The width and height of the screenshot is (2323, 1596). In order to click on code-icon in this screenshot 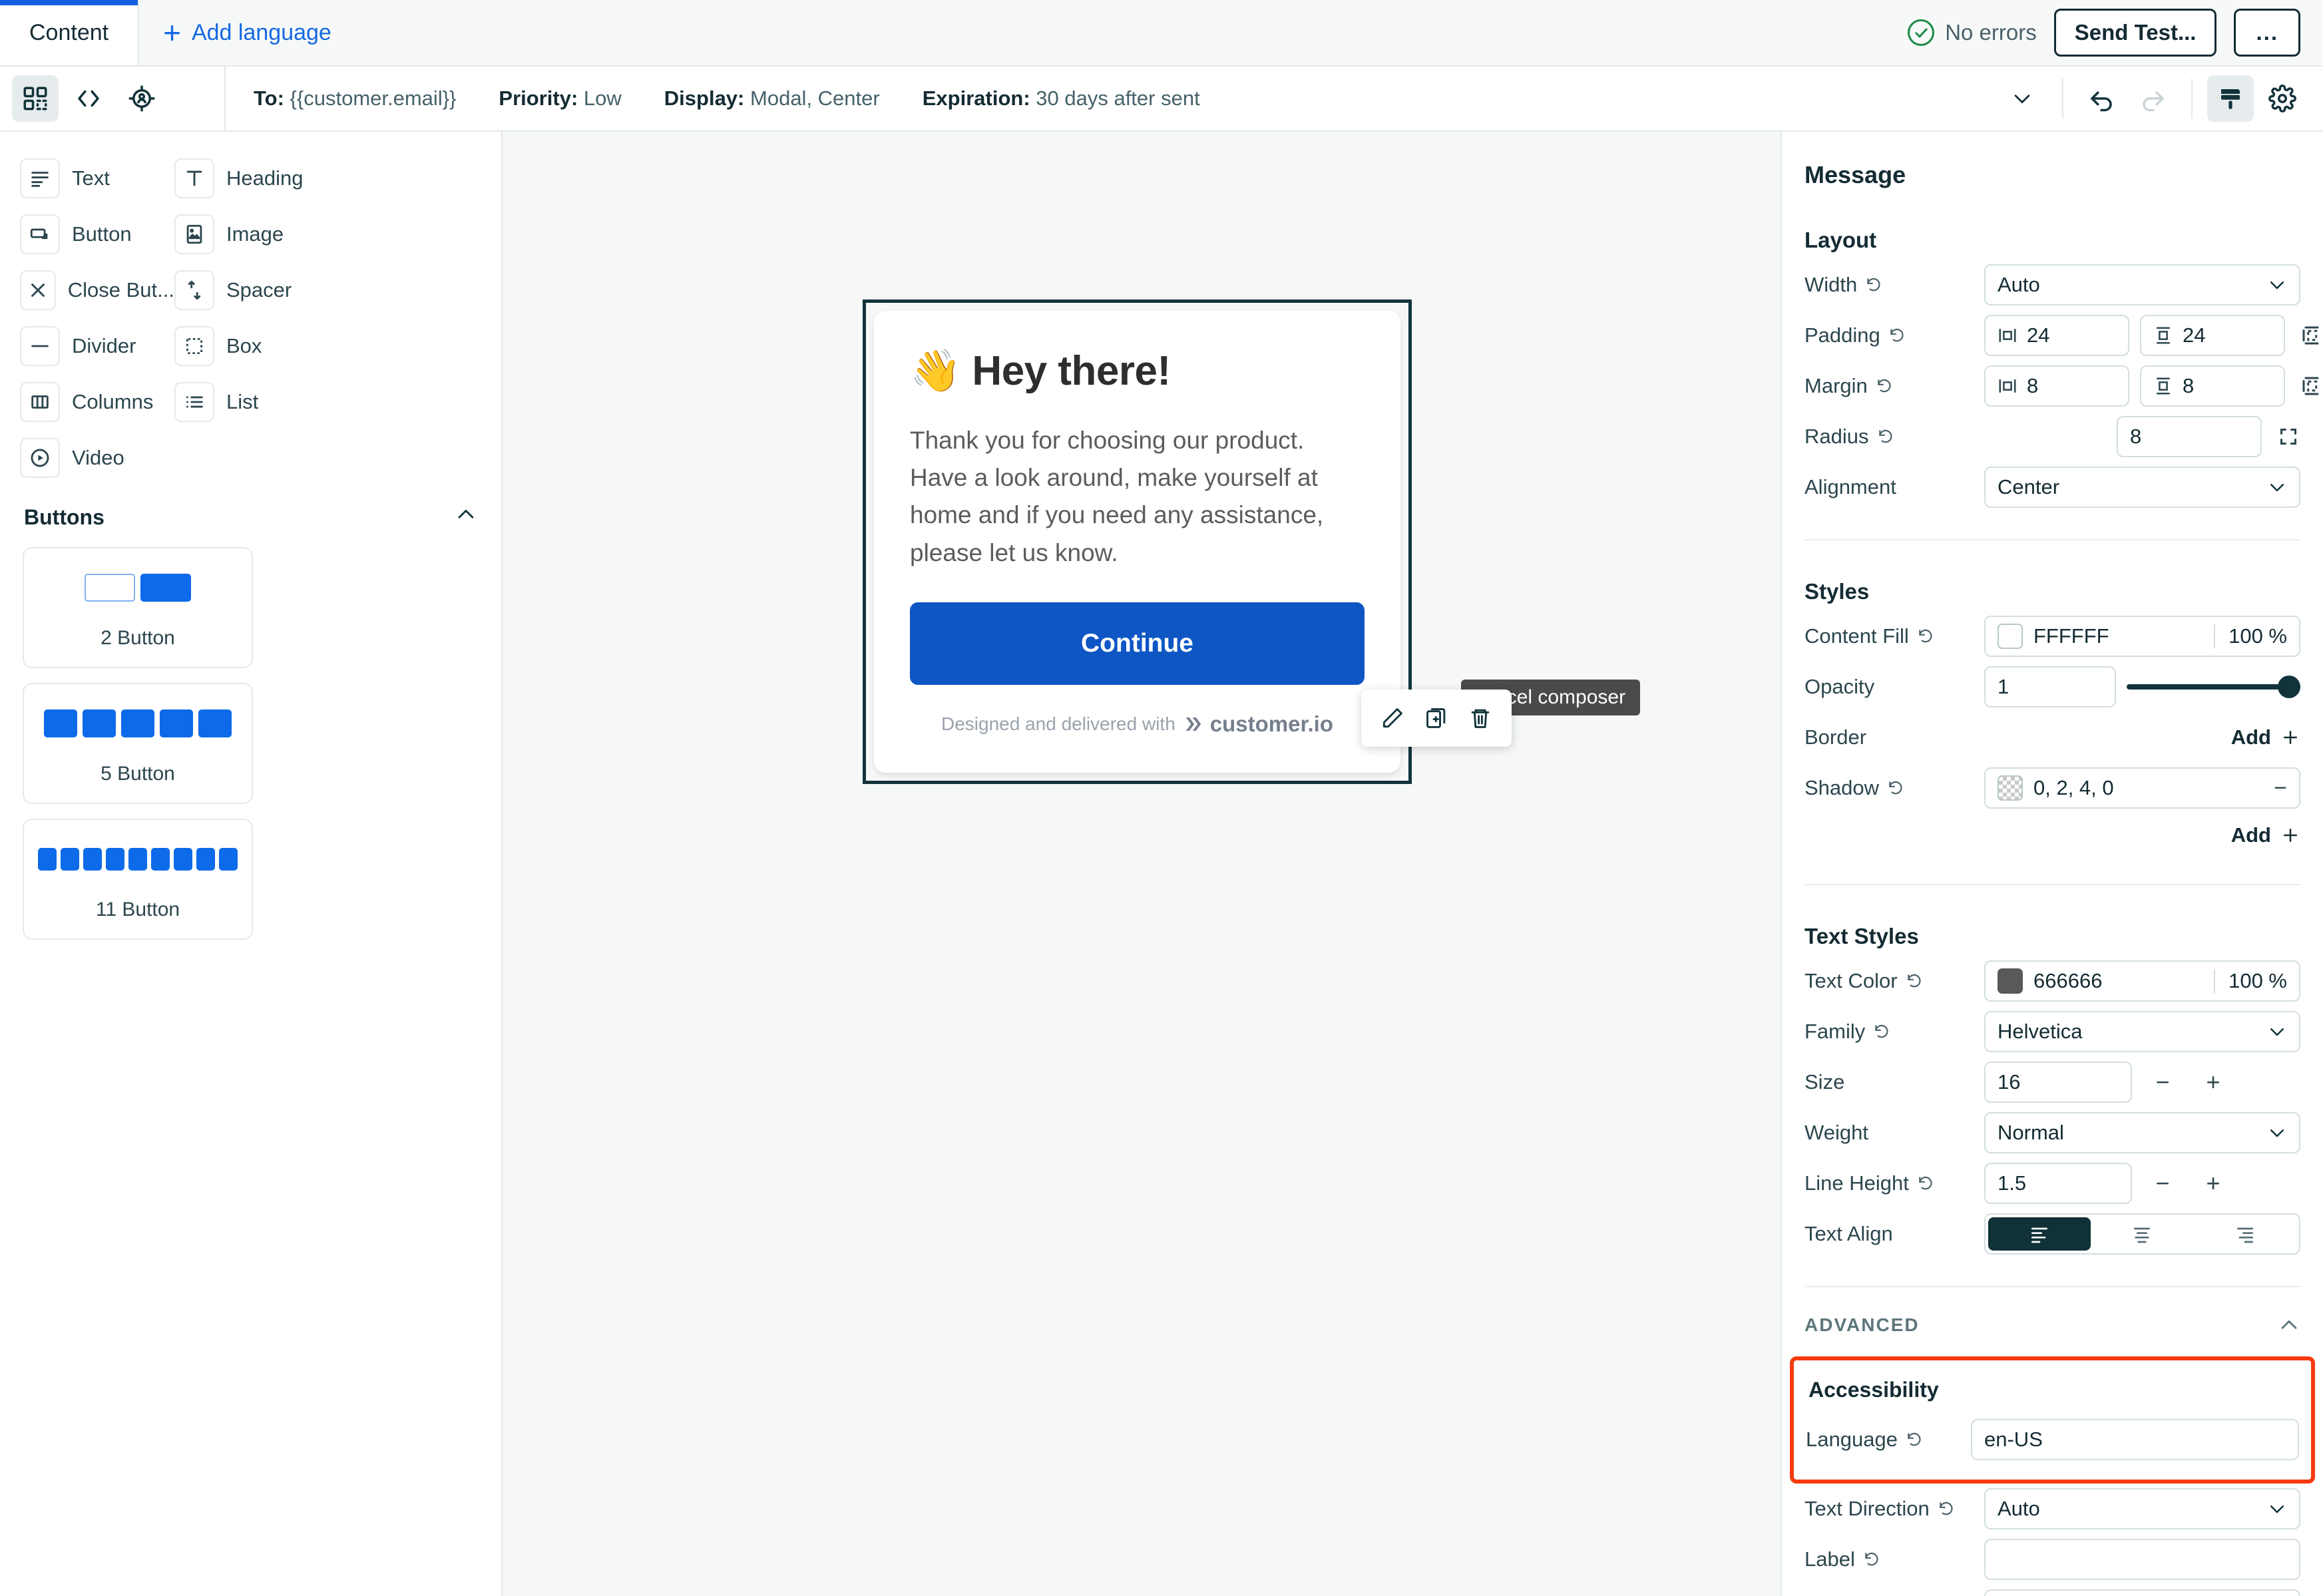, I will do `click(88, 98)`.